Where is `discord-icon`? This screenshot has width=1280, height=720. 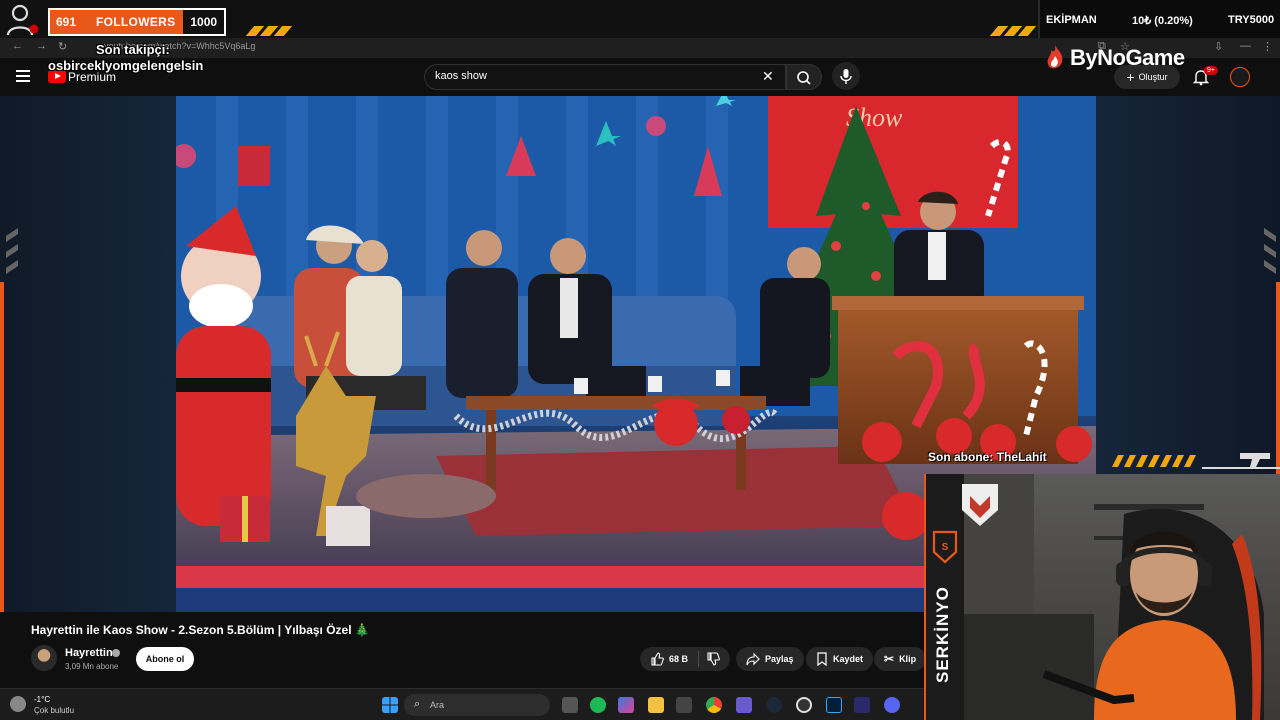 discord-icon is located at coordinates (892, 705).